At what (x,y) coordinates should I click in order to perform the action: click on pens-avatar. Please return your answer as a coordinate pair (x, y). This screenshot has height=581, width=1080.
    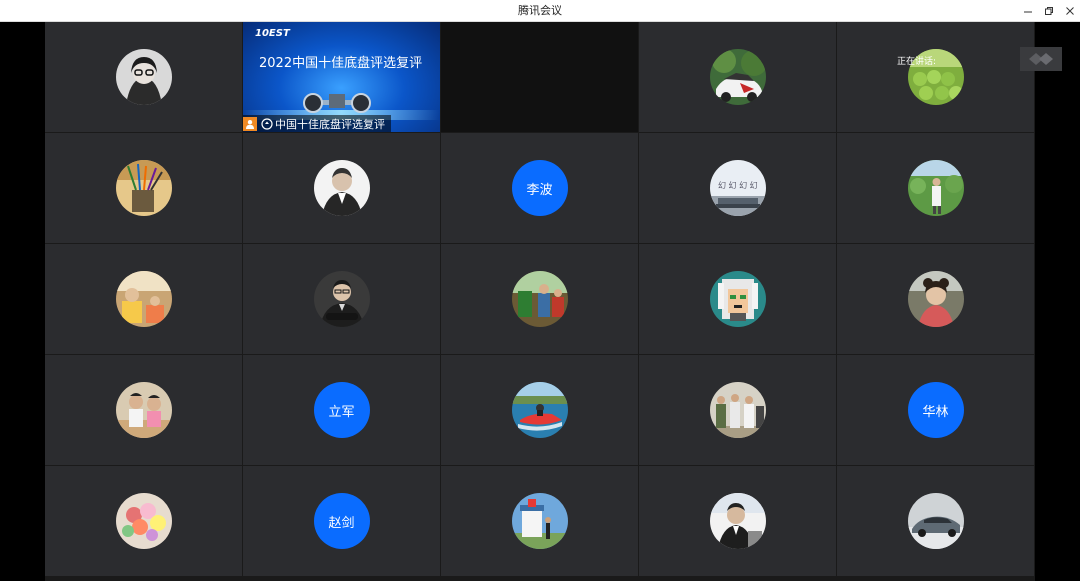
    Looking at the image, I should click on (143, 188).